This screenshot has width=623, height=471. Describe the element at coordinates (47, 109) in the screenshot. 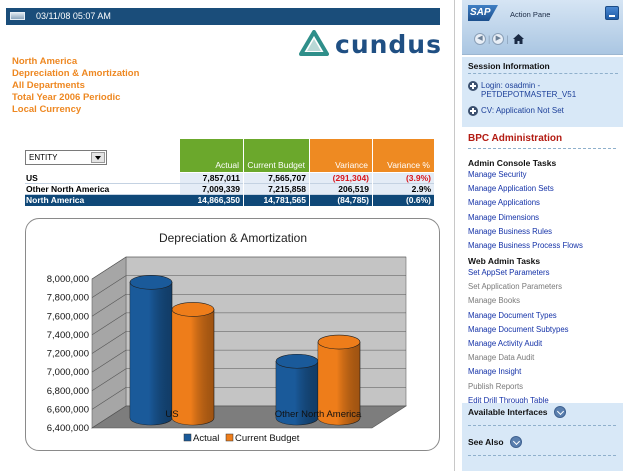

I see `header-line: Local Currency` at that location.